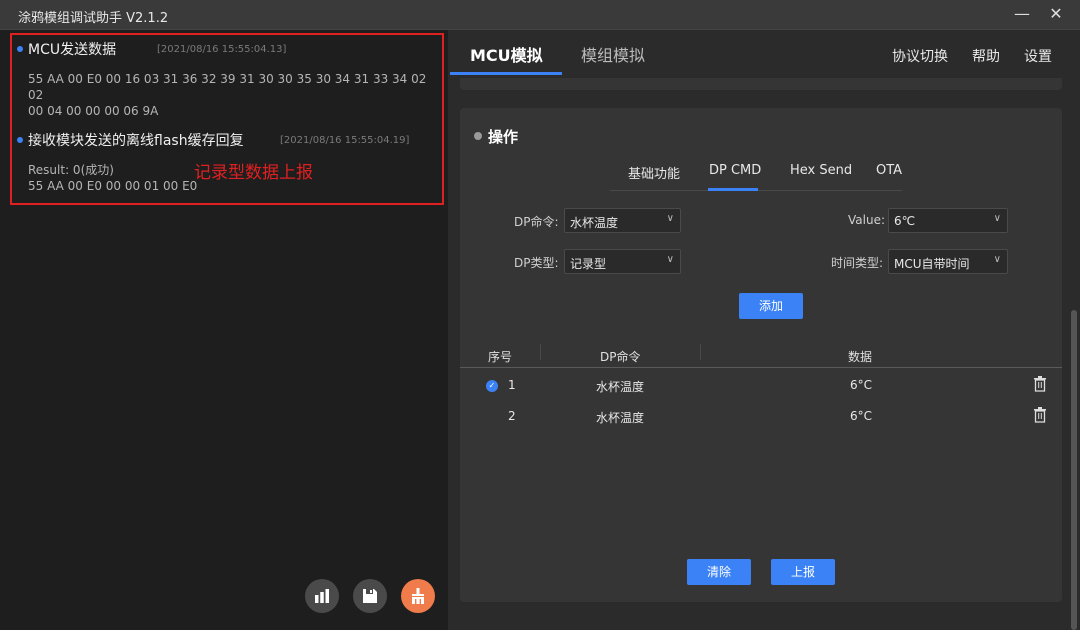 The height and width of the screenshot is (630, 1080). I want to click on save-button, so click(370, 596).